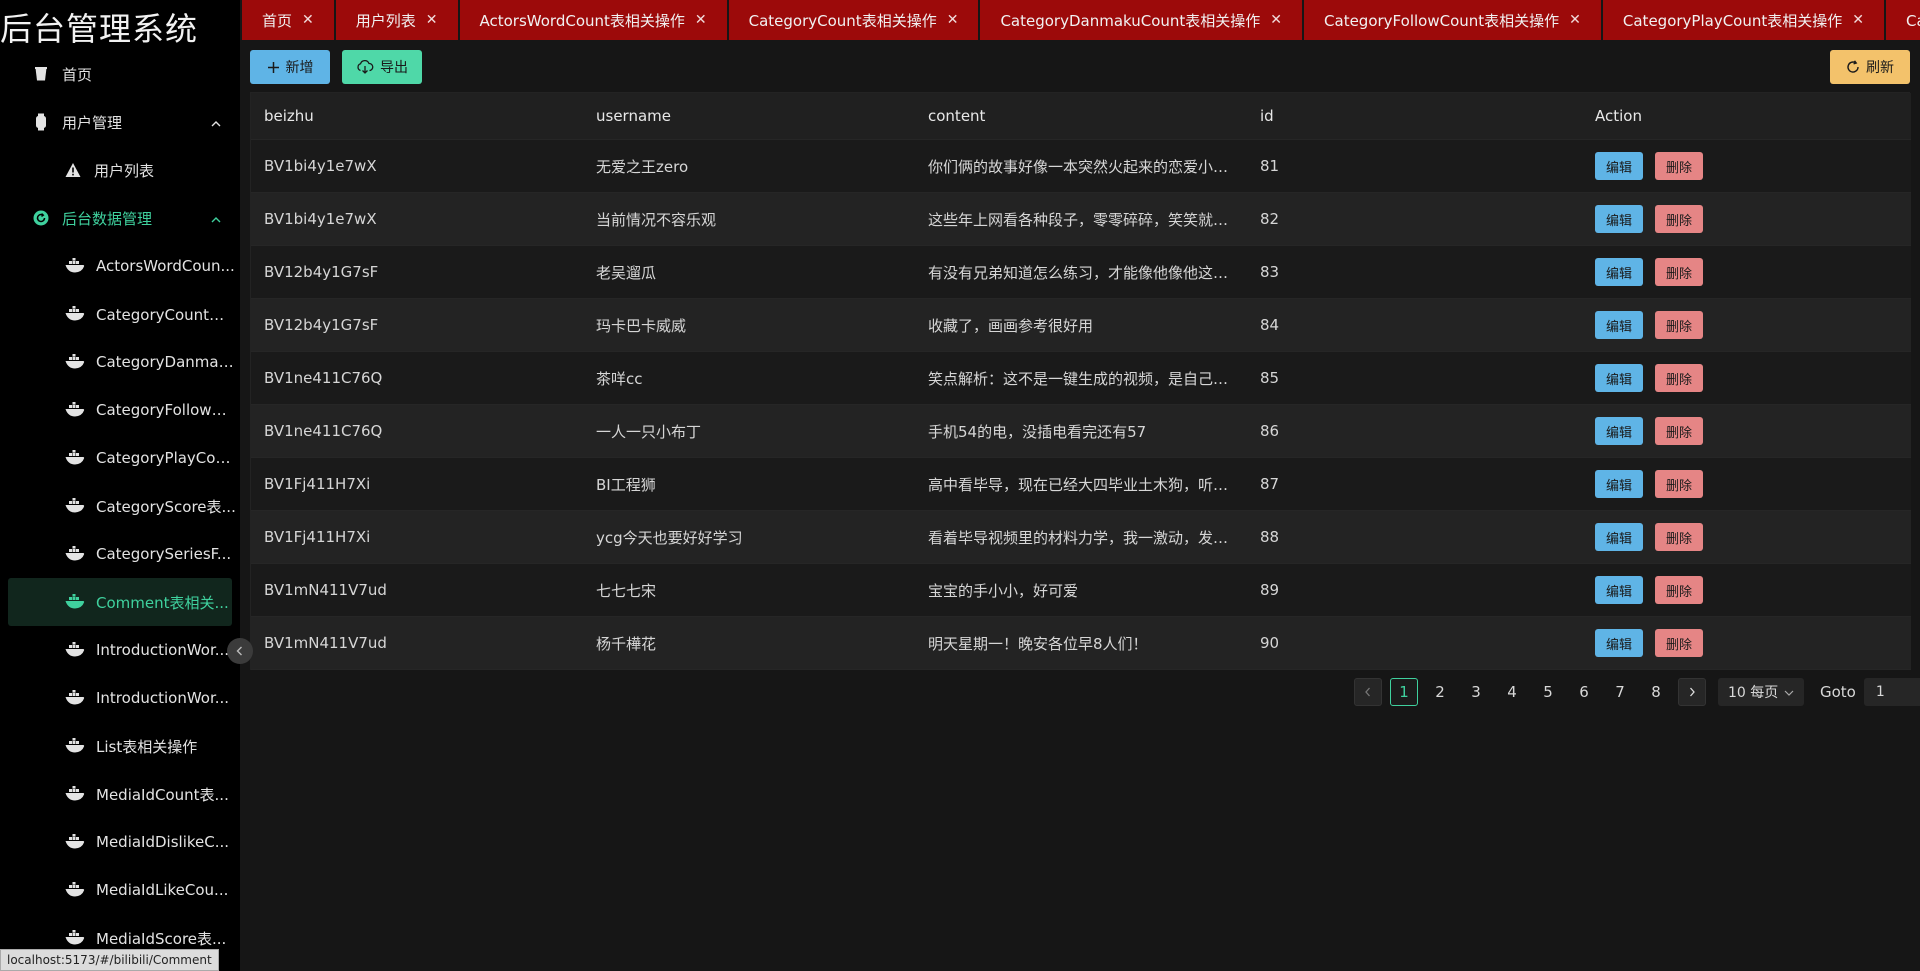  I want to click on sidebar-collapse-button, so click(240, 651).